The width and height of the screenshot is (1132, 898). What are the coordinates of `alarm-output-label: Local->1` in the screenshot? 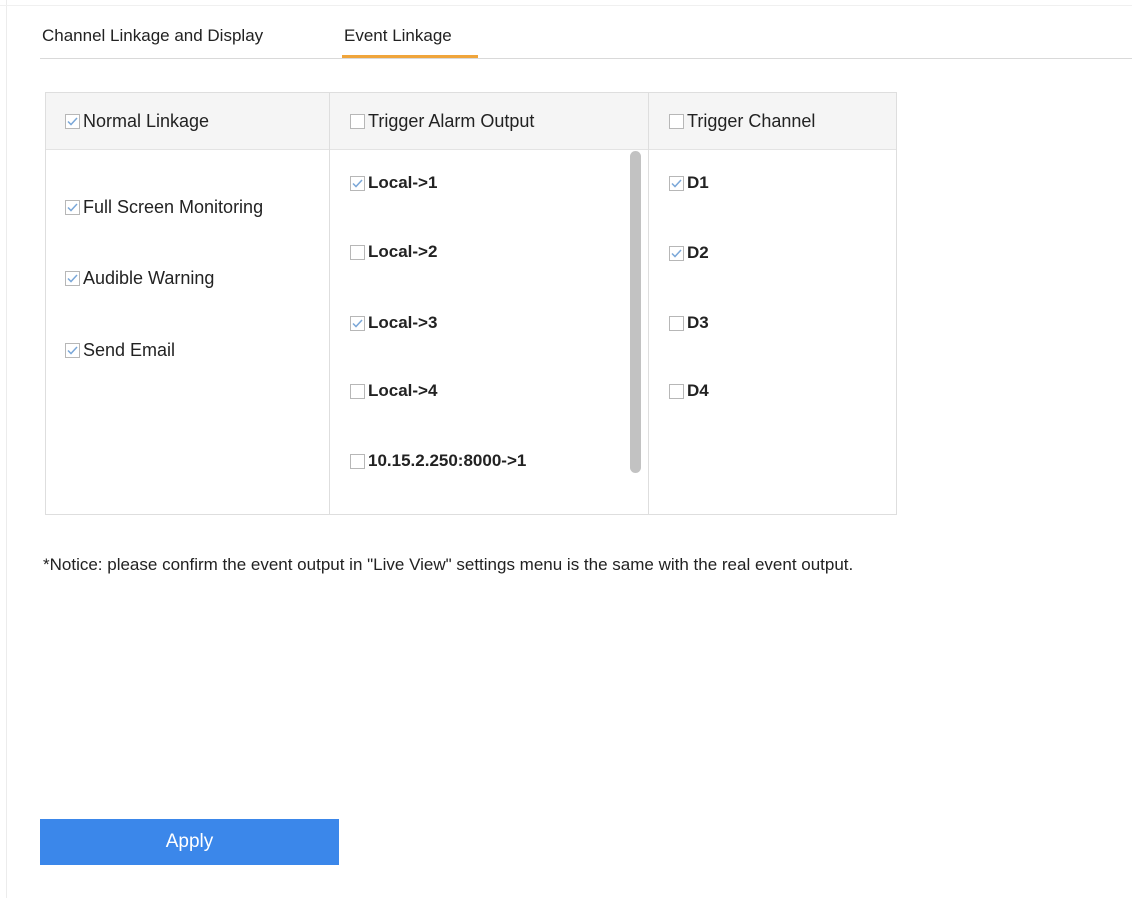 It's located at (403, 182).